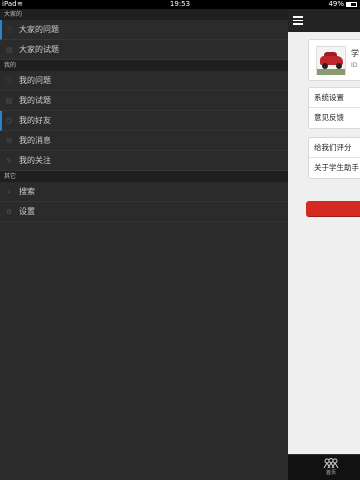 The width and height of the screenshot is (360, 480). What do you see at coordinates (27, 191) in the screenshot?
I see `sidebar-item-label: 搜索` at bounding box center [27, 191].